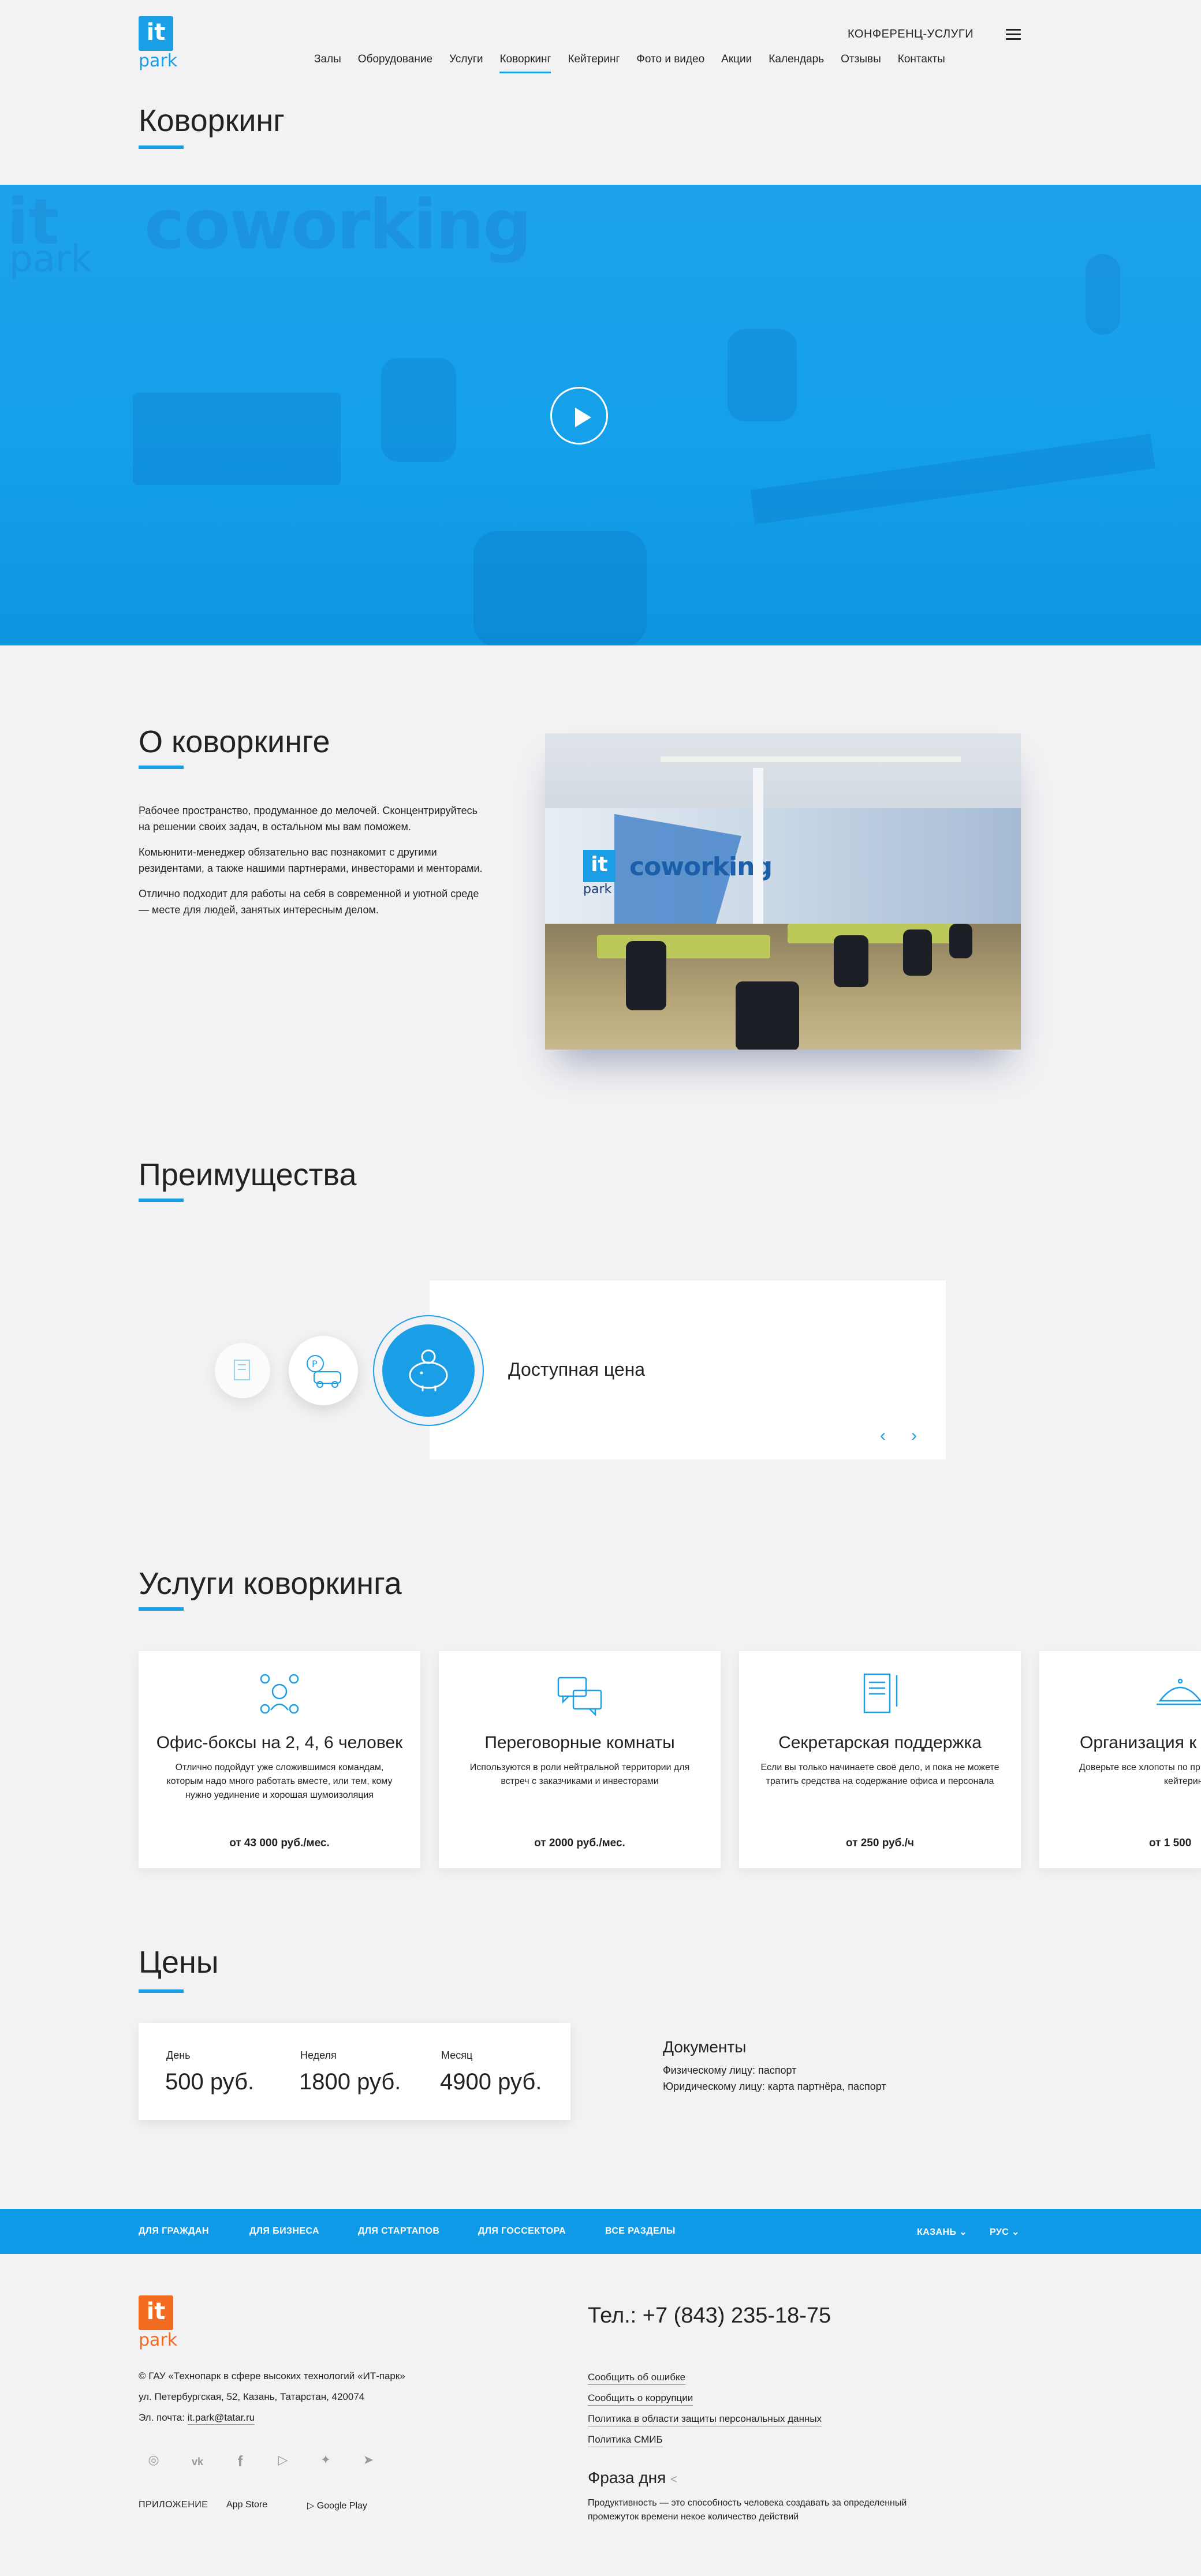 Image resolution: width=1201 pixels, height=2576 pixels. Describe the element at coordinates (579, 1697) in the screenshot. I see `chat-icon` at that location.